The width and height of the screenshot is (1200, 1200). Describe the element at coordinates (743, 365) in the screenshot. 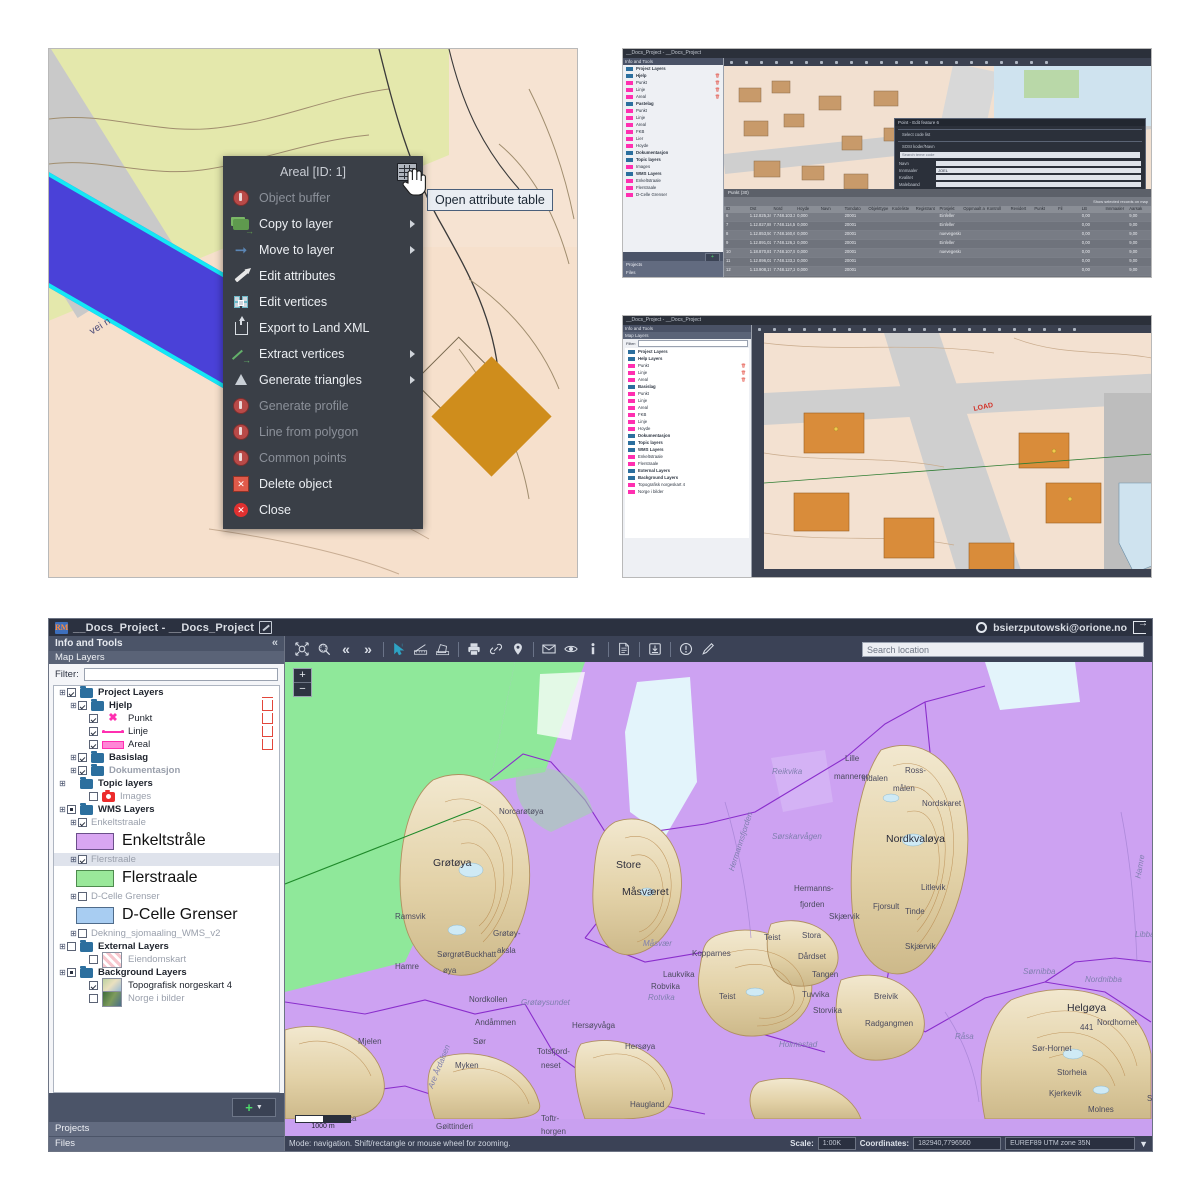

I see `thumb-mid-delete-icon: 🗑` at that location.